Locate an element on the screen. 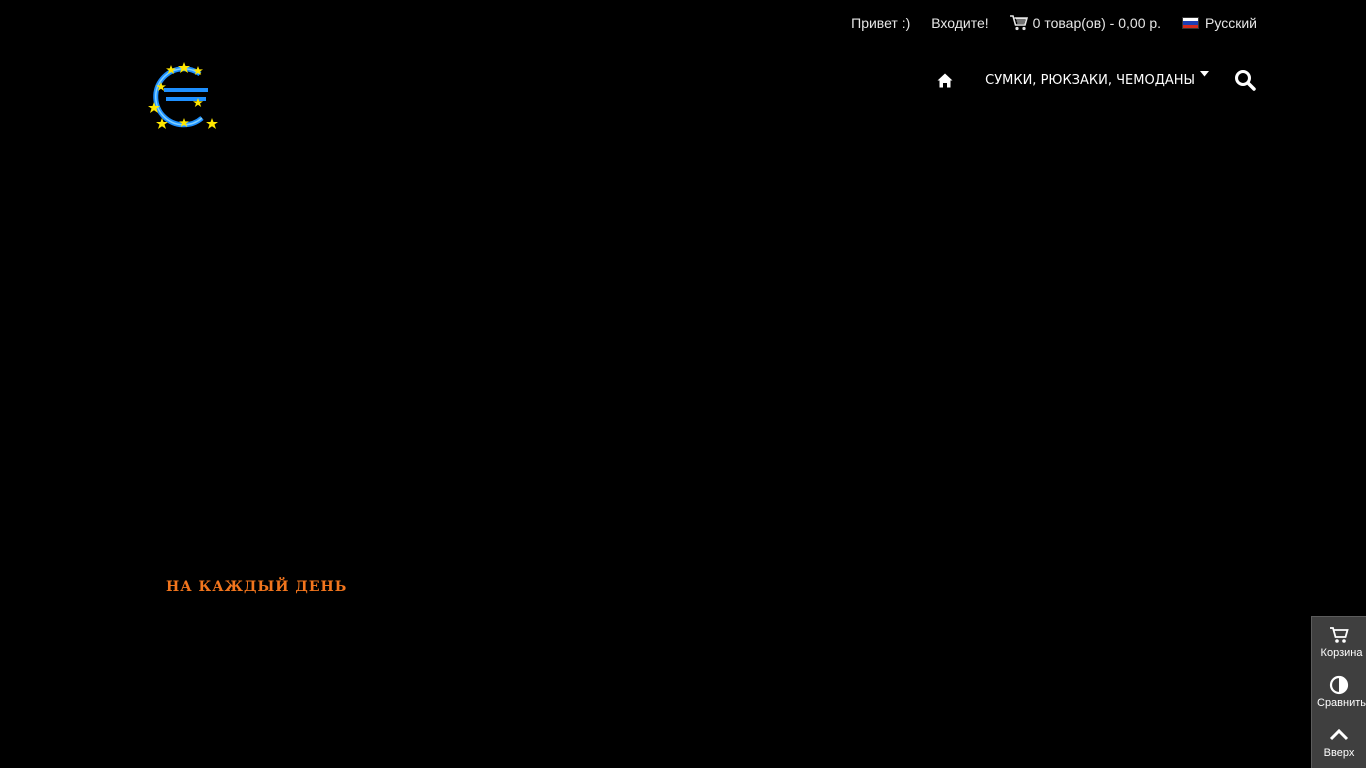 This screenshot has width=1366, height=768. cart-summary-link: 0 товар(ов) - 0,00 р. is located at coordinates (1085, 23).